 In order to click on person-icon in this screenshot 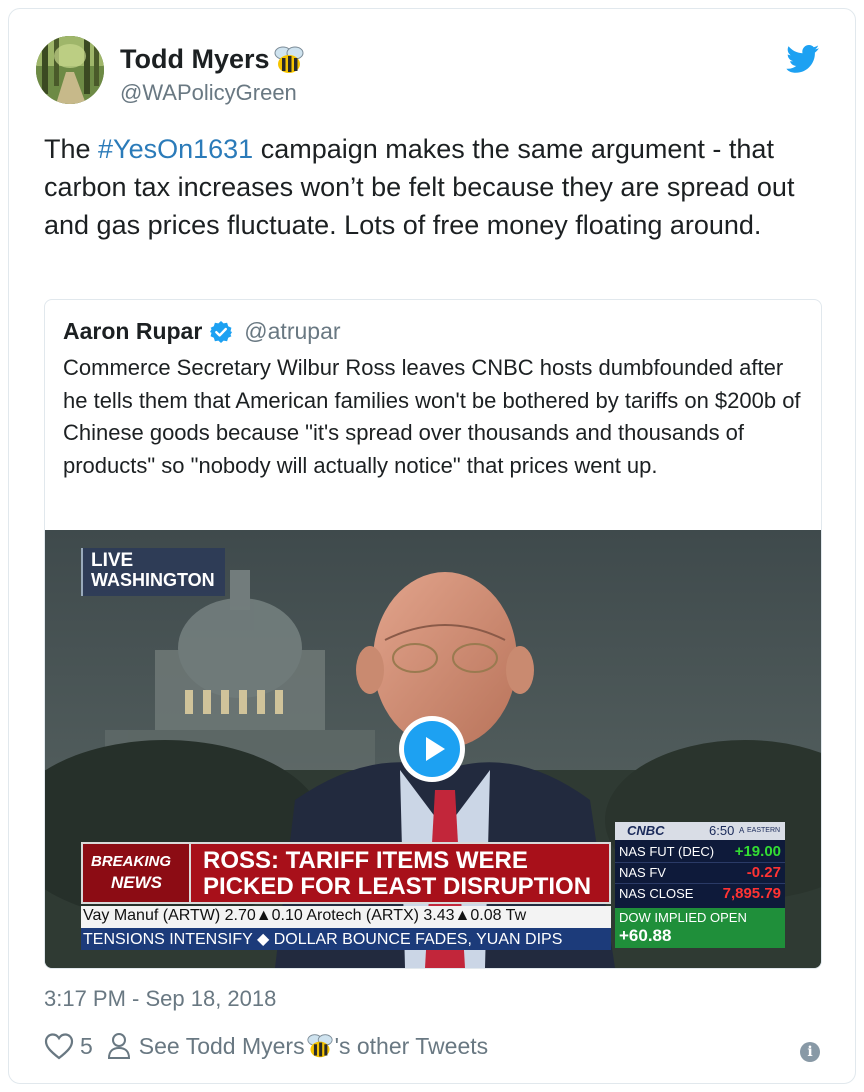, I will do `click(118, 1046)`.